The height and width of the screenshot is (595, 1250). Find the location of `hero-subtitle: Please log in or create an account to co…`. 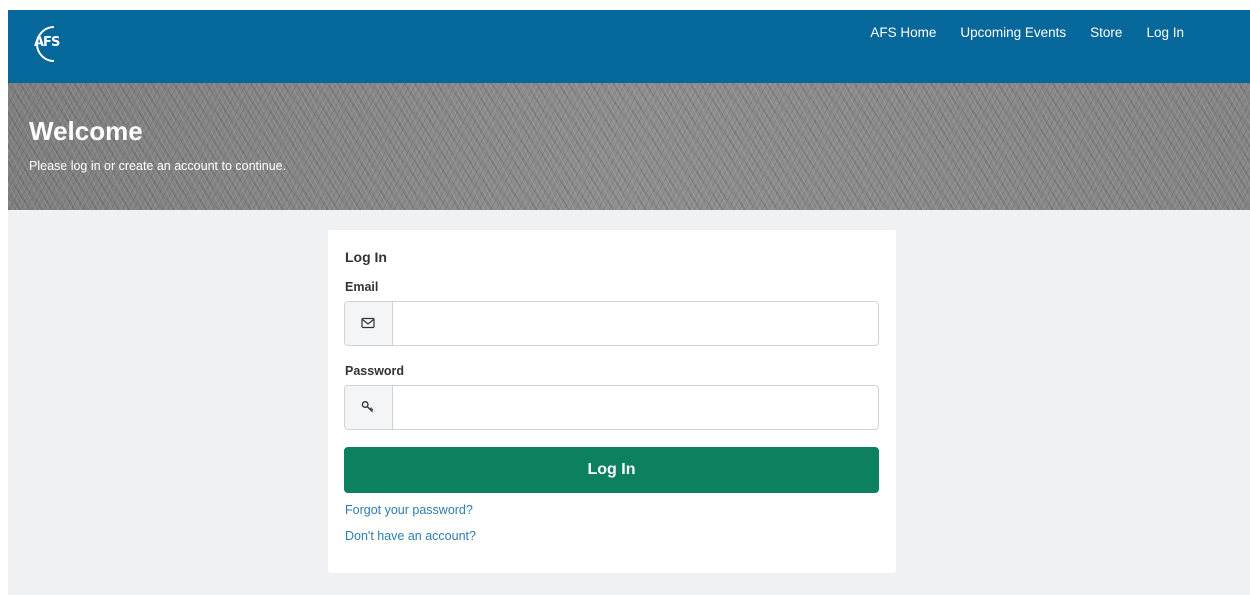

hero-subtitle: Please log in or create an account to co… is located at coordinates (158, 166).